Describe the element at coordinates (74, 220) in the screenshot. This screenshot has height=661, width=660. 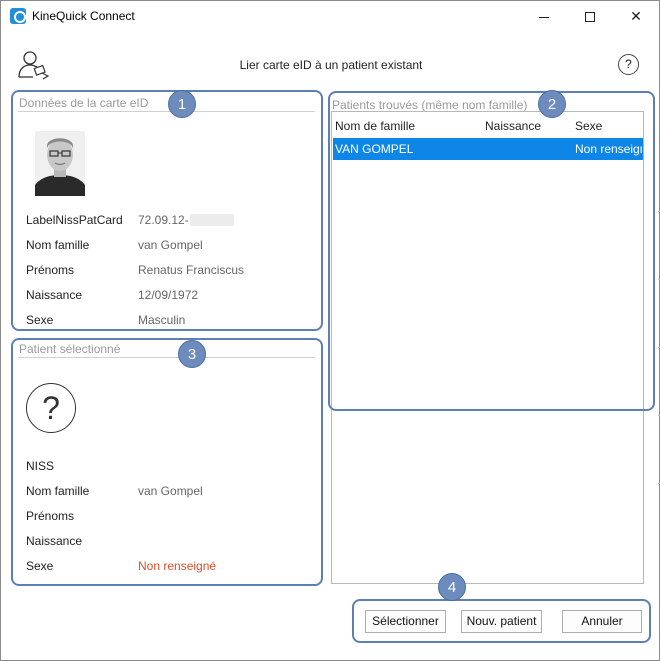
I see `eid-niss-label: LabelNissPatCard` at that location.